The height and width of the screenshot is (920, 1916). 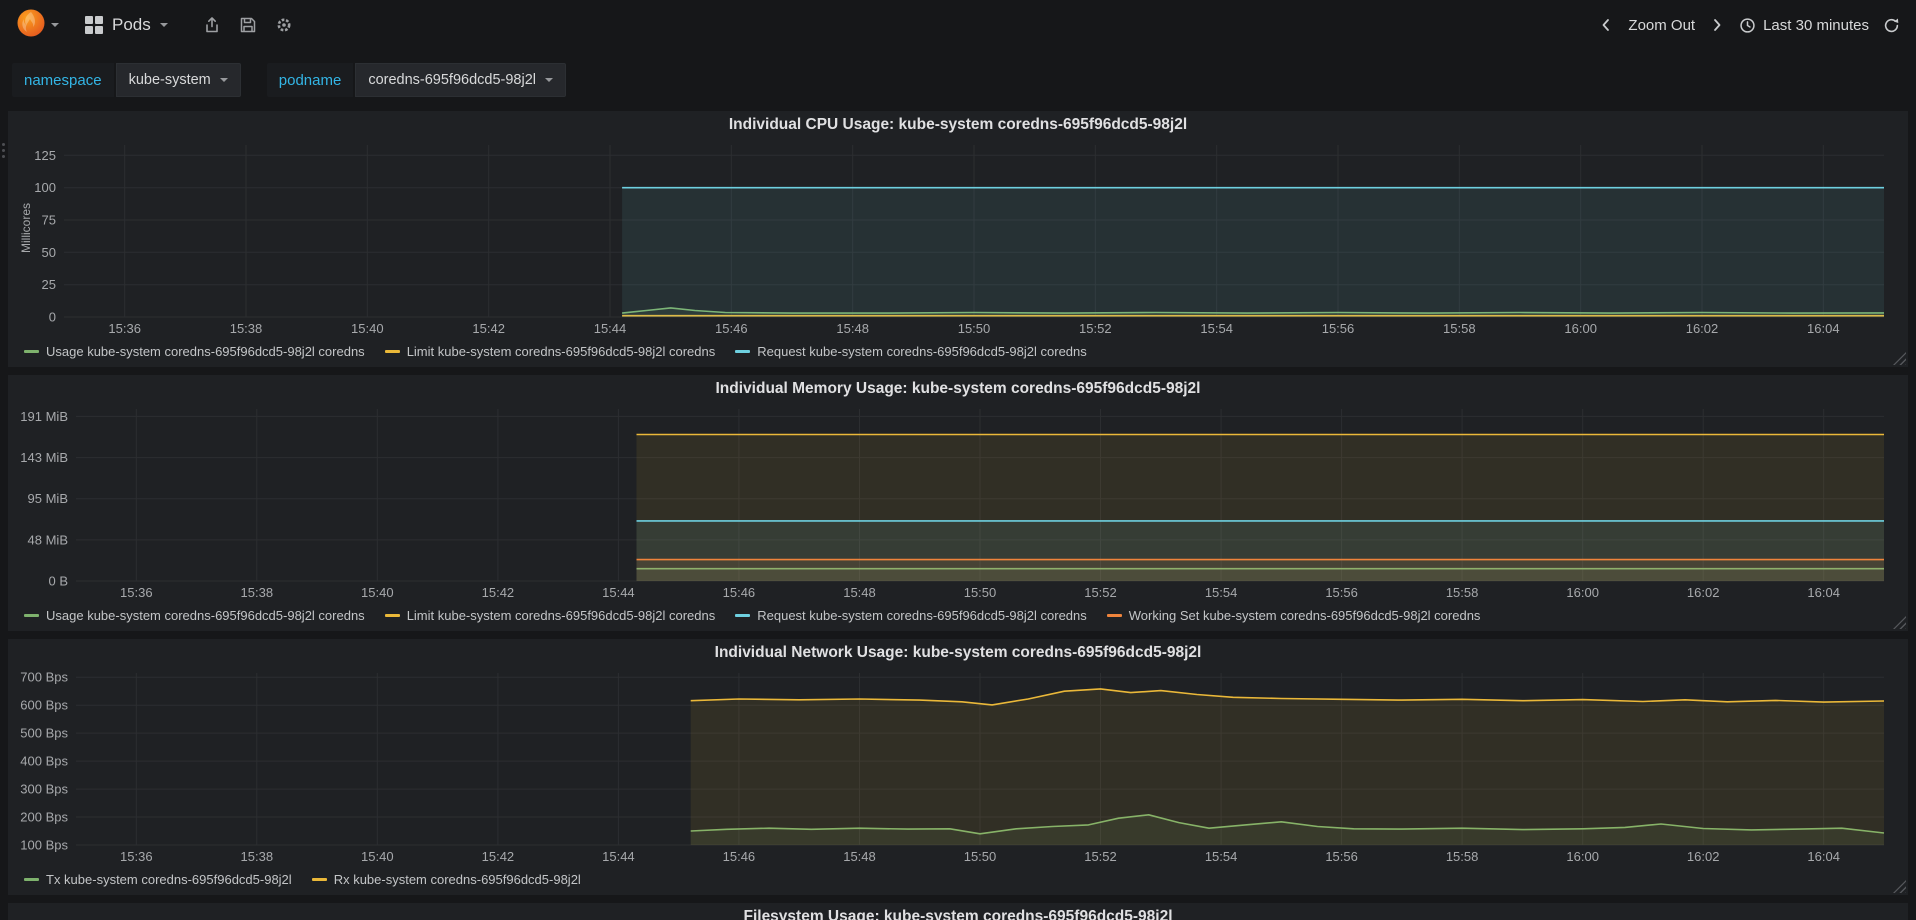 What do you see at coordinates (223, 80) in the screenshot?
I see `caret-down-icon` at bounding box center [223, 80].